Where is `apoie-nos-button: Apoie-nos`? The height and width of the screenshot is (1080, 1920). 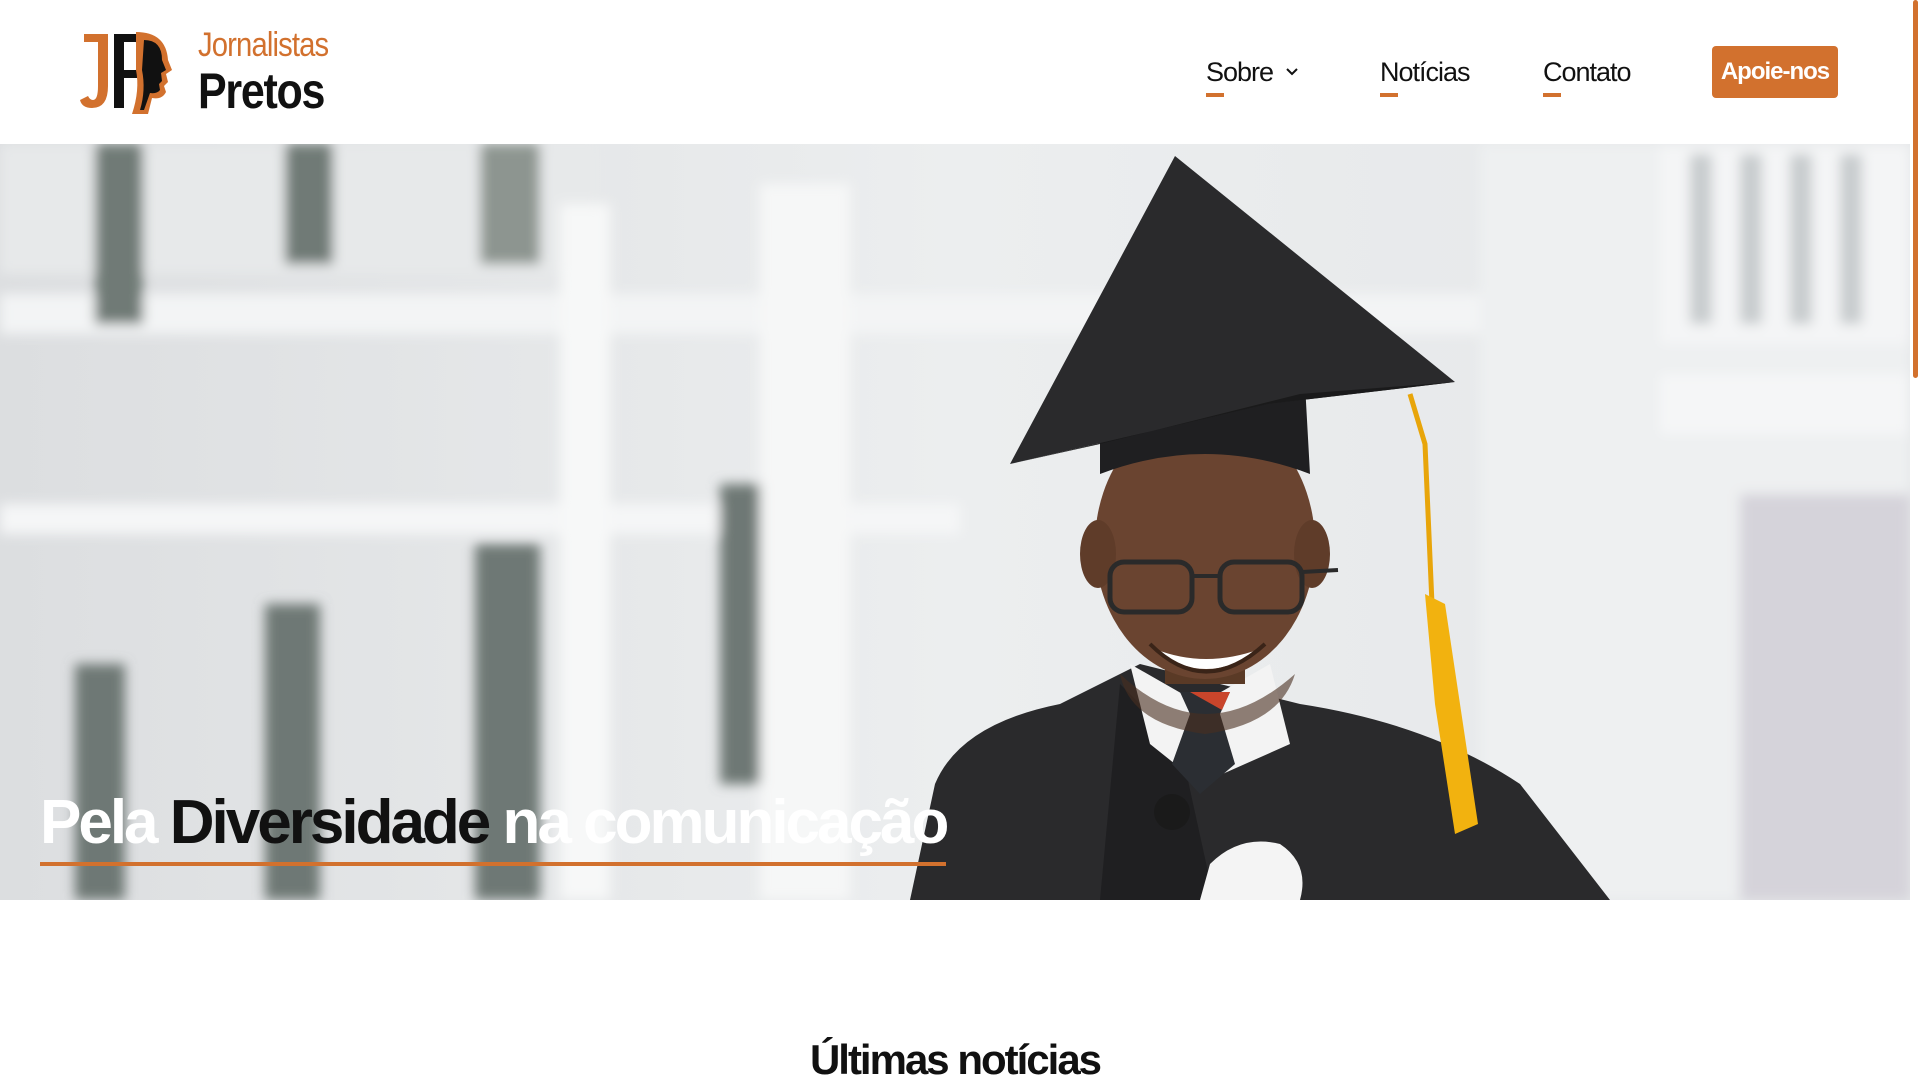
apoie-nos-button: Apoie-nos is located at coordinates (1775, 72).